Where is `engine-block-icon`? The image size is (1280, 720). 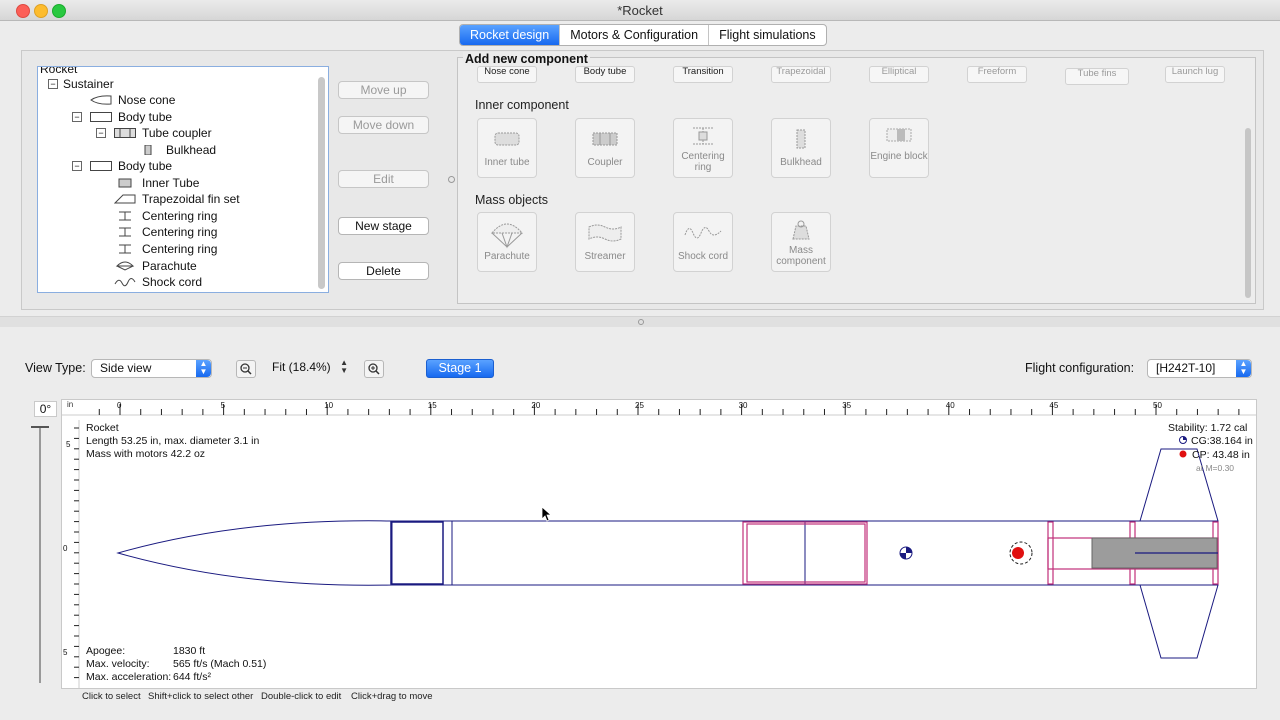 engine-block-icon is located at coordinates (899, 135).